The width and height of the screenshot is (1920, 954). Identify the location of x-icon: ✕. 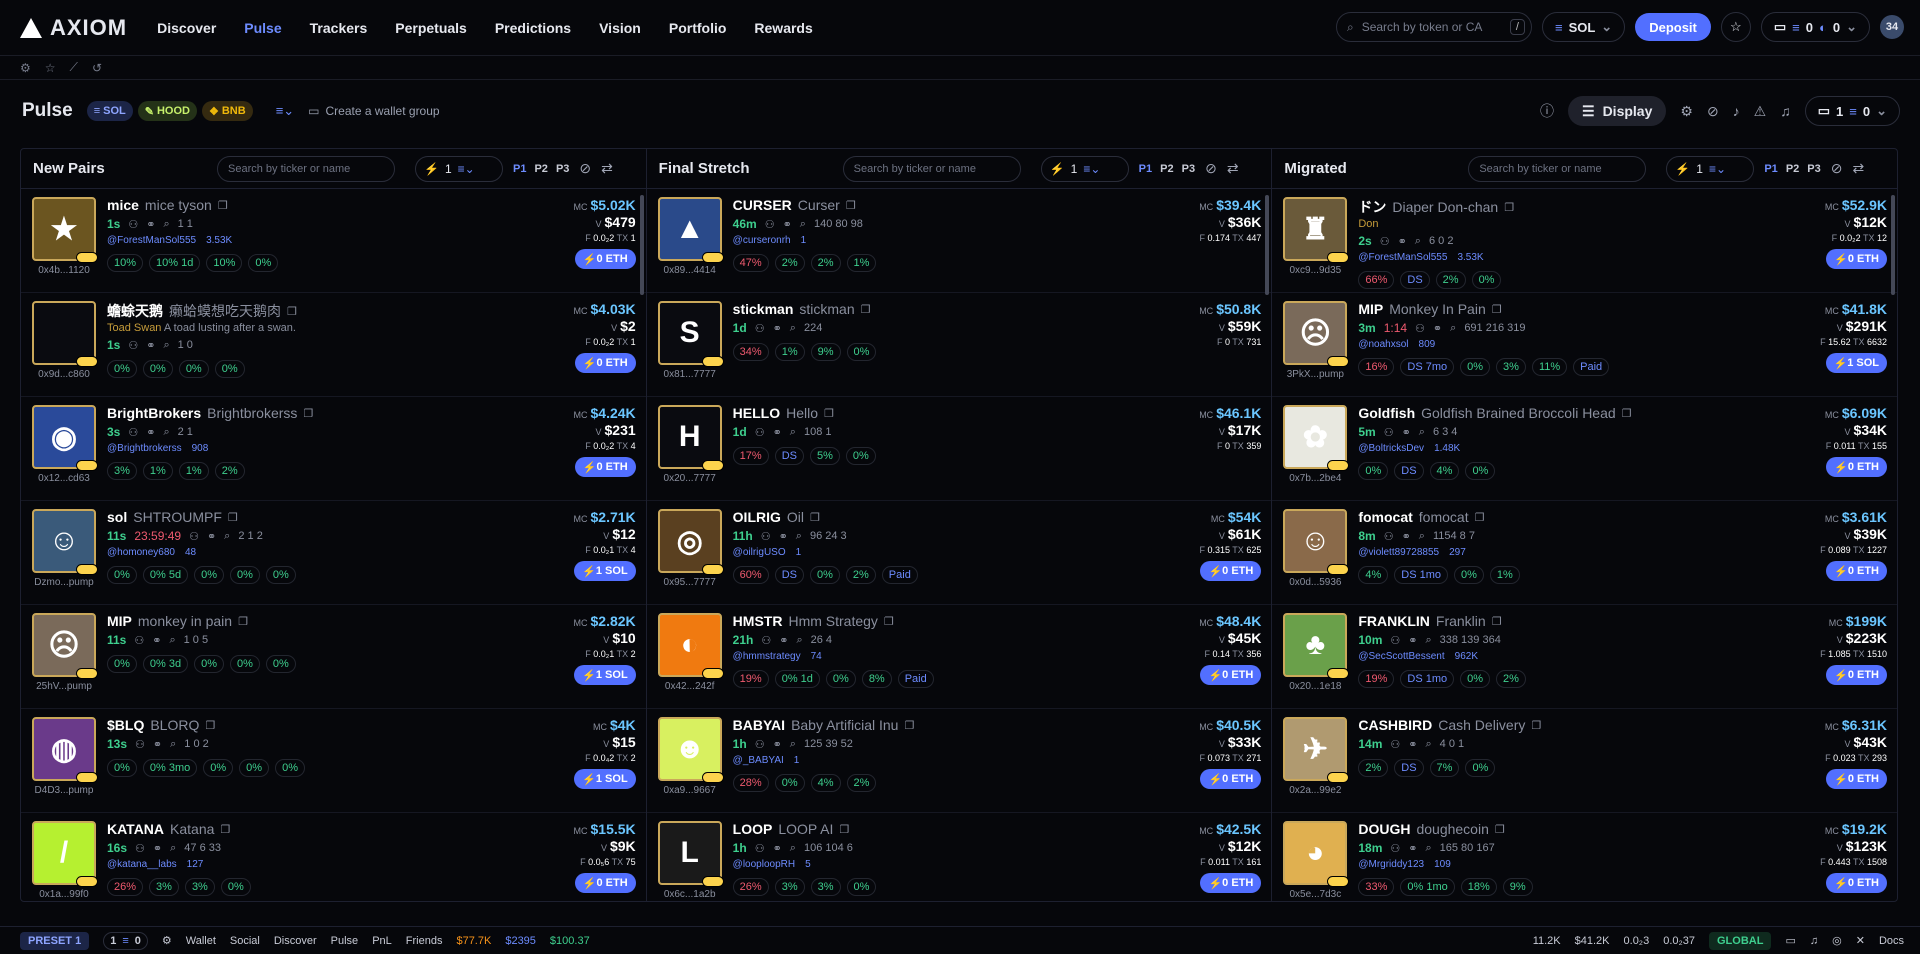
(1860, 940).